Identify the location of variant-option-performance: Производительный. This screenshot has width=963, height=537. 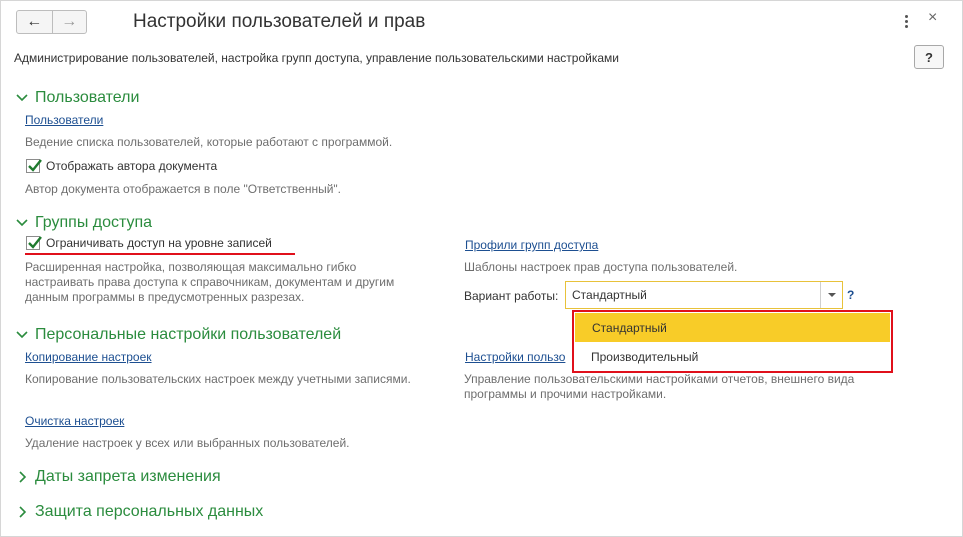
(732, 356).